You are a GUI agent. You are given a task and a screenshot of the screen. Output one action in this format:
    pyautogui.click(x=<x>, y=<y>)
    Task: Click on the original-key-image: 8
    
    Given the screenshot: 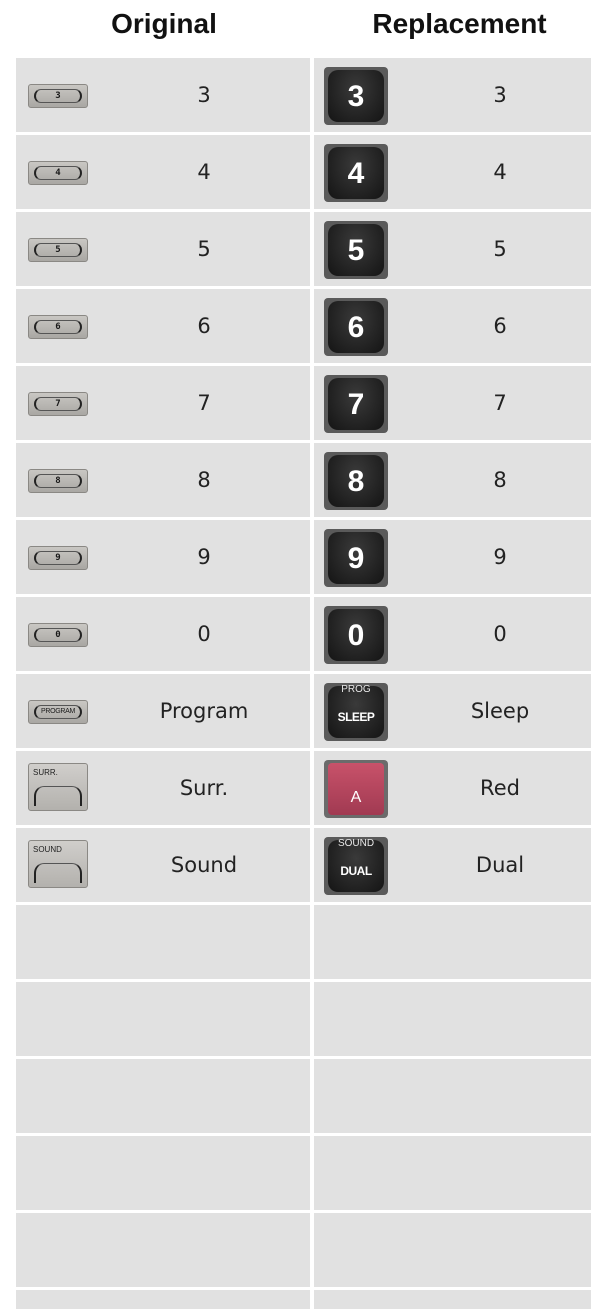 What is the action you would take?
    pyautogui.click(x=58, y=481)
    